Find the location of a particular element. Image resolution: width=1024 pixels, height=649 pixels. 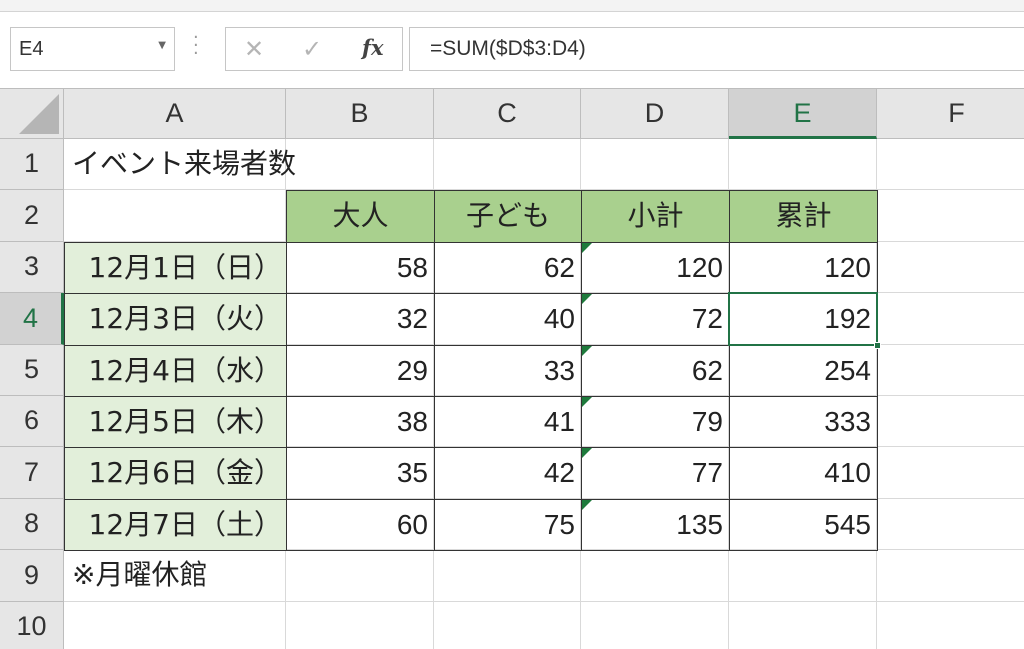

row-header-9: 9 is located at coordinates (32, 576).